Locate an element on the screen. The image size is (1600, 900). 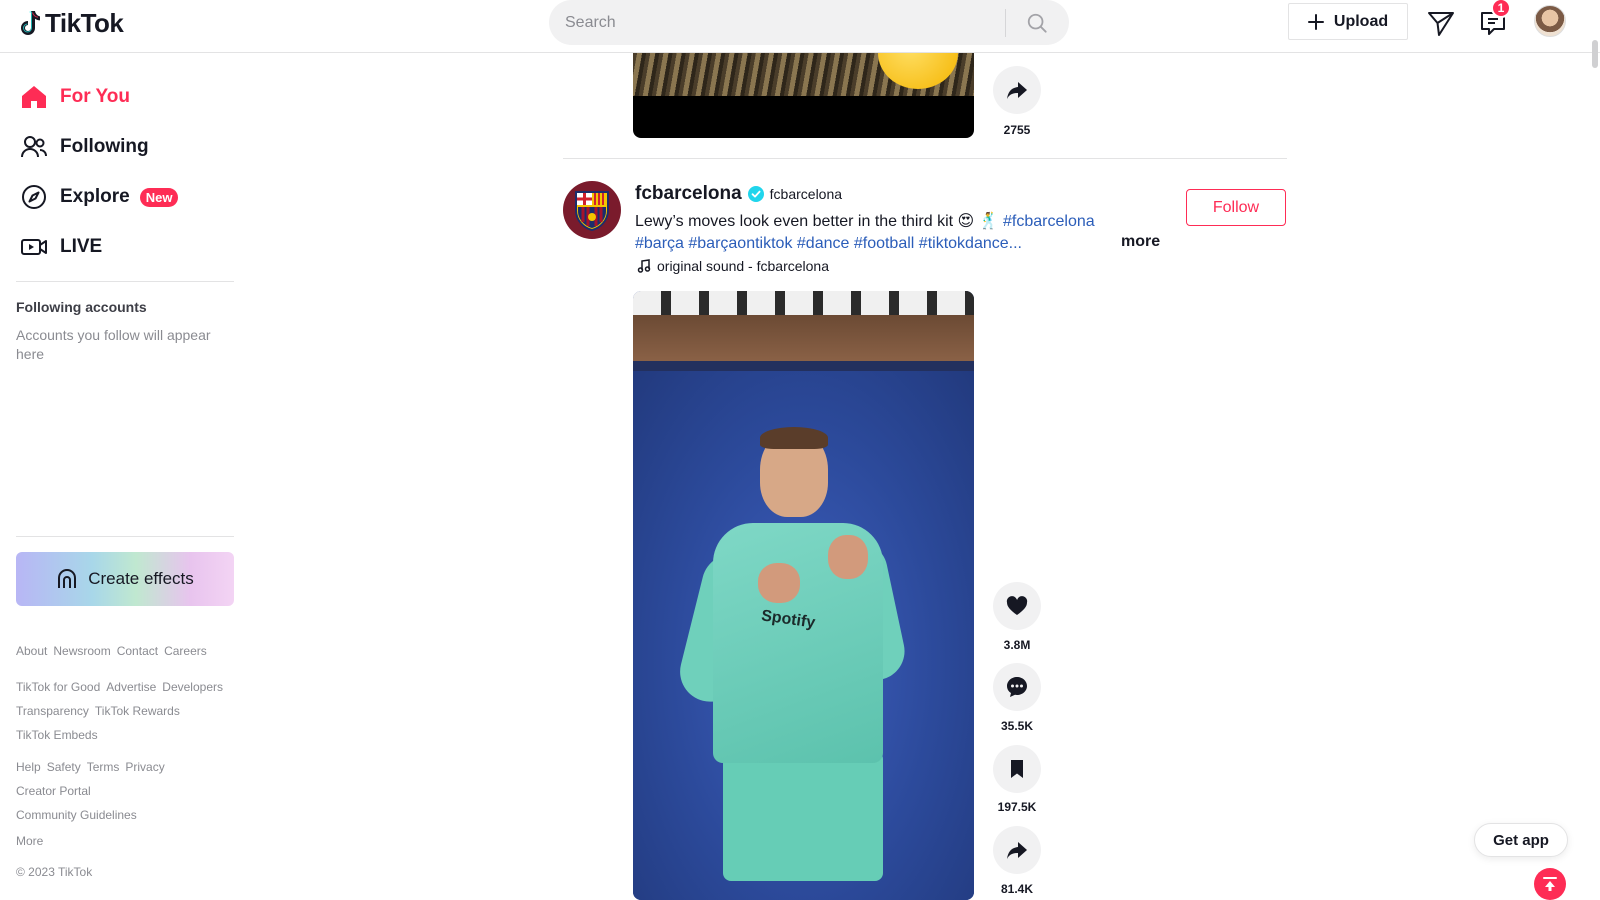
hashtag-link: #dance is located at coordinates (823, 243).